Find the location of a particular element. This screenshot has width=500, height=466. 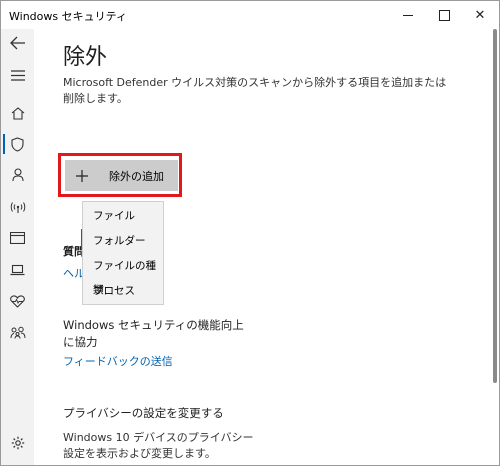

sidebar-item-settings is located at coordinates (17, 443).